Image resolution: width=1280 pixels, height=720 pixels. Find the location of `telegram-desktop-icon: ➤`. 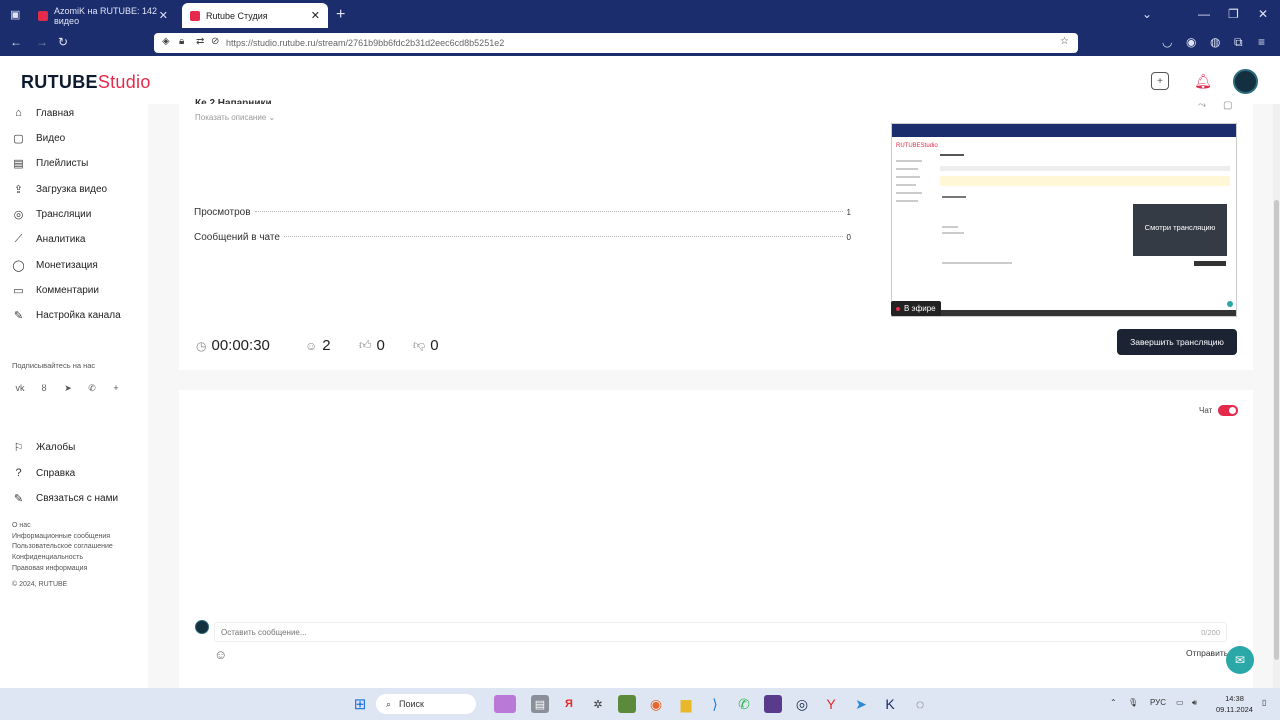

telegram-desktop-icon: ➤ is located at coordinates (861, 704).